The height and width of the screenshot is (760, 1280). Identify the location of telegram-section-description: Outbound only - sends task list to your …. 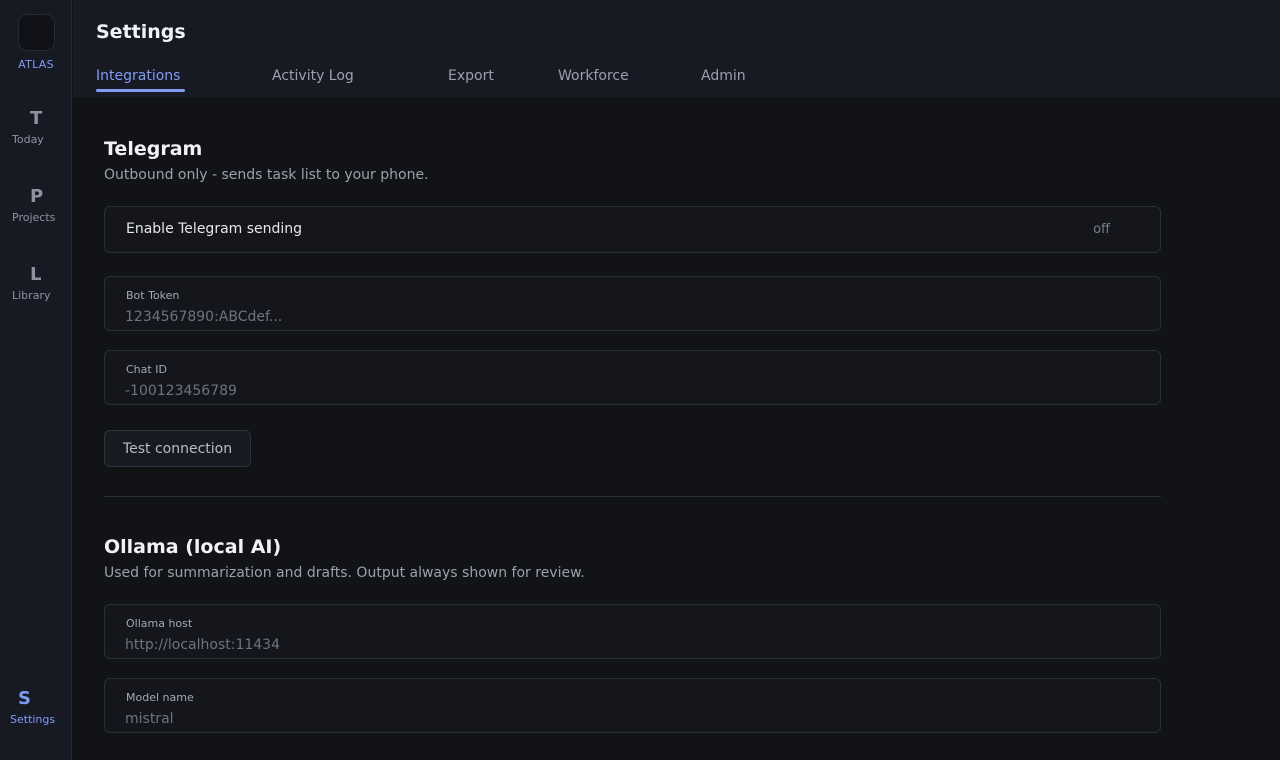
(266, 175).